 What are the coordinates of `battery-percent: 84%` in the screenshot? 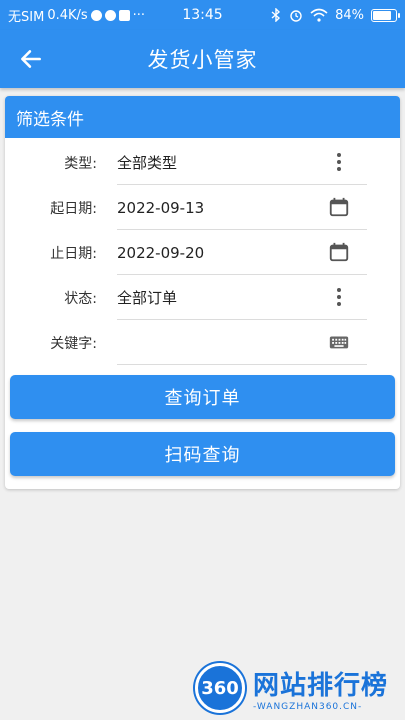 It's located at (349, 15).